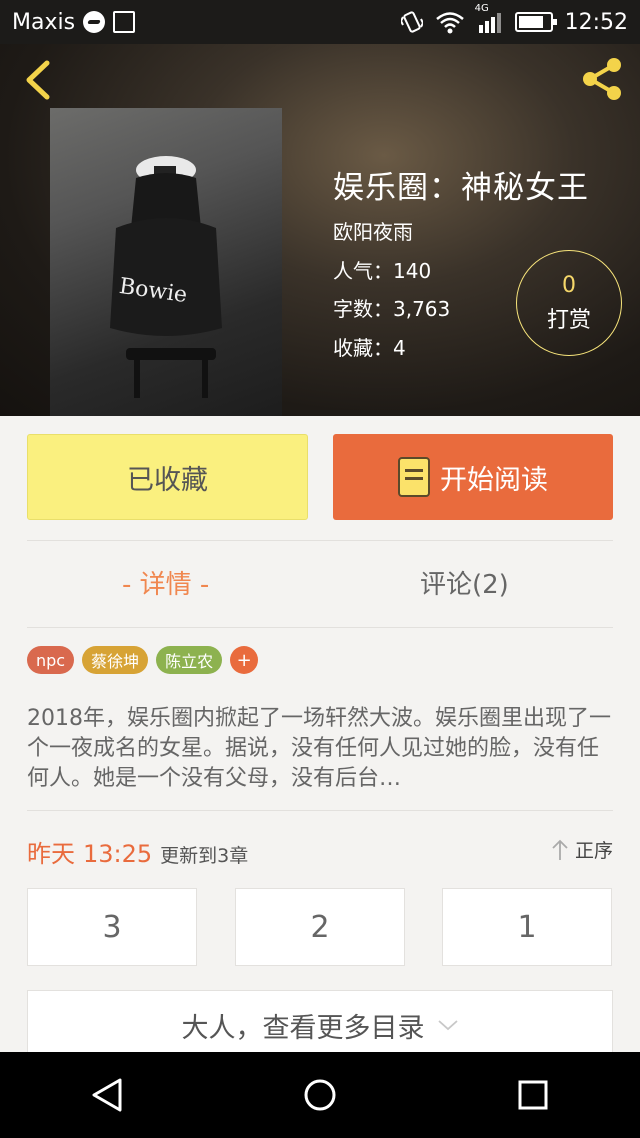  What do you see at coordinates (382, 271) in the screenshot?
I see `book-popularity: 人气：140` at bounding box center [382, 271].